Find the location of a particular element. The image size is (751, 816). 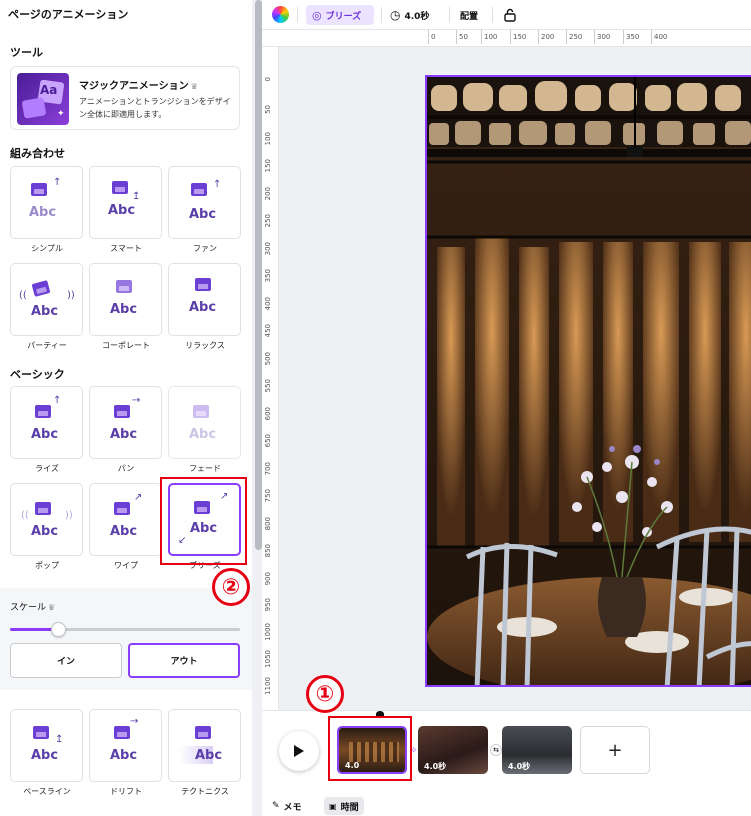

ruler-tick: 400 is located at coordinates (268, 304).